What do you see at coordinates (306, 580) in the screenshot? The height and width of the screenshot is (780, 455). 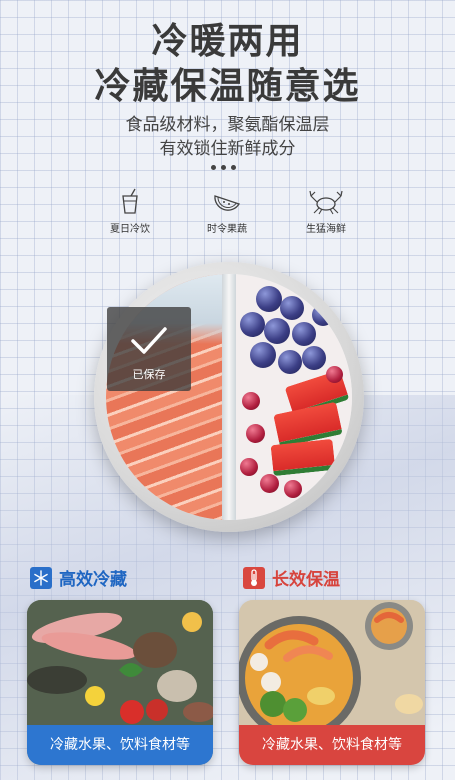 I see `section-title-text: 长效保温` at bounding box center [306, 580].